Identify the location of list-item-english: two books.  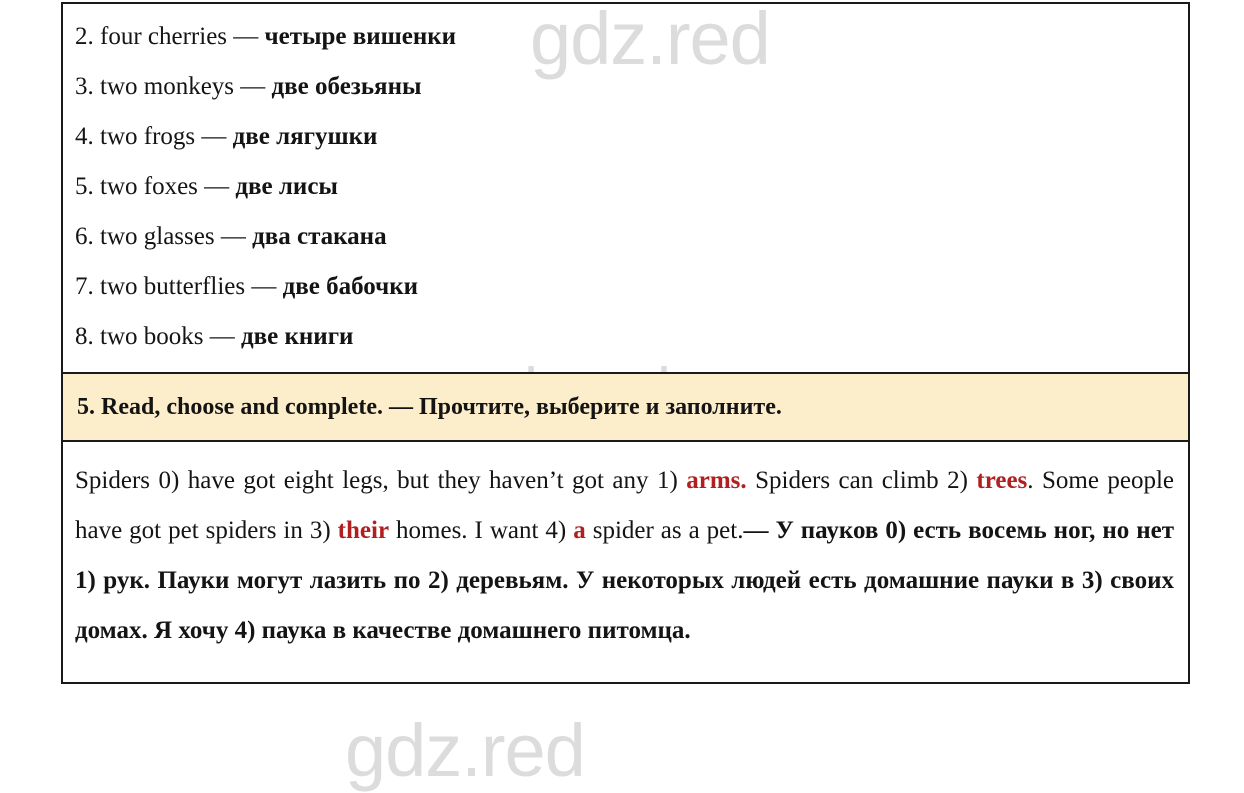
(152, 336).